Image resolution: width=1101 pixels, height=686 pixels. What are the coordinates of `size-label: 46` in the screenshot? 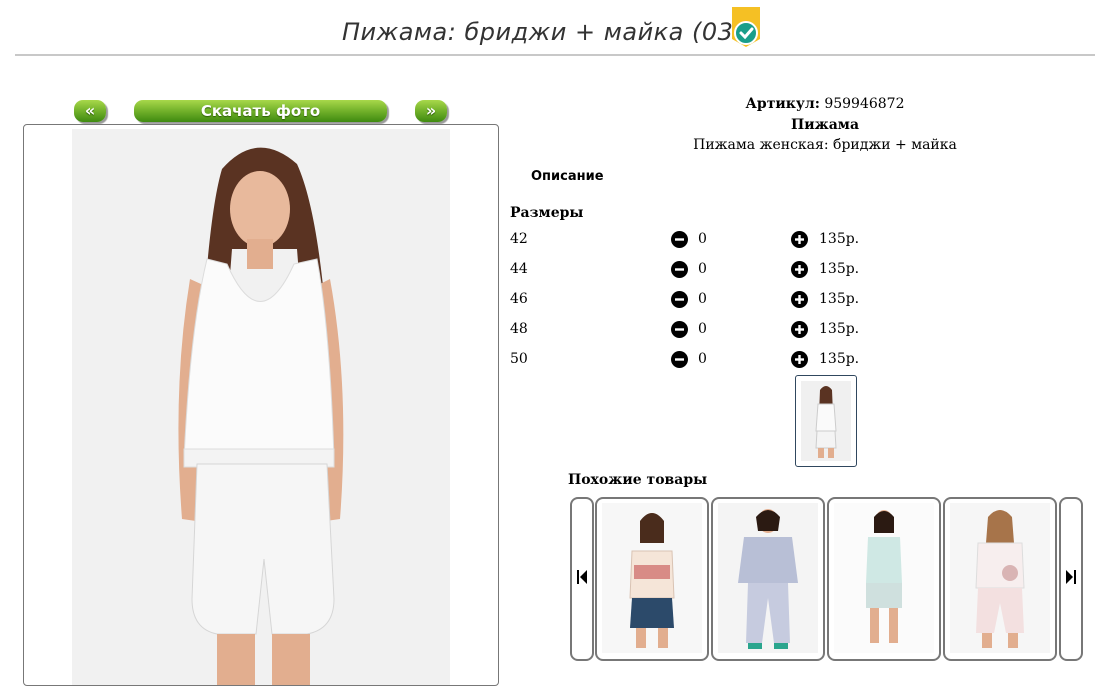 It's located at (519, 299).